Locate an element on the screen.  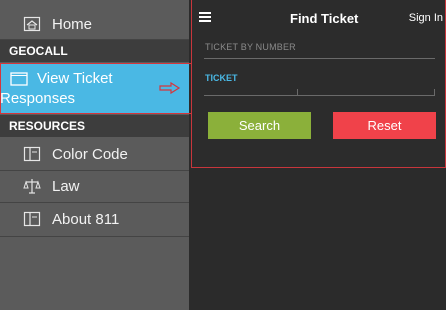
sidebar-item-about-811: About 811 is located at coordinates (94, 219).